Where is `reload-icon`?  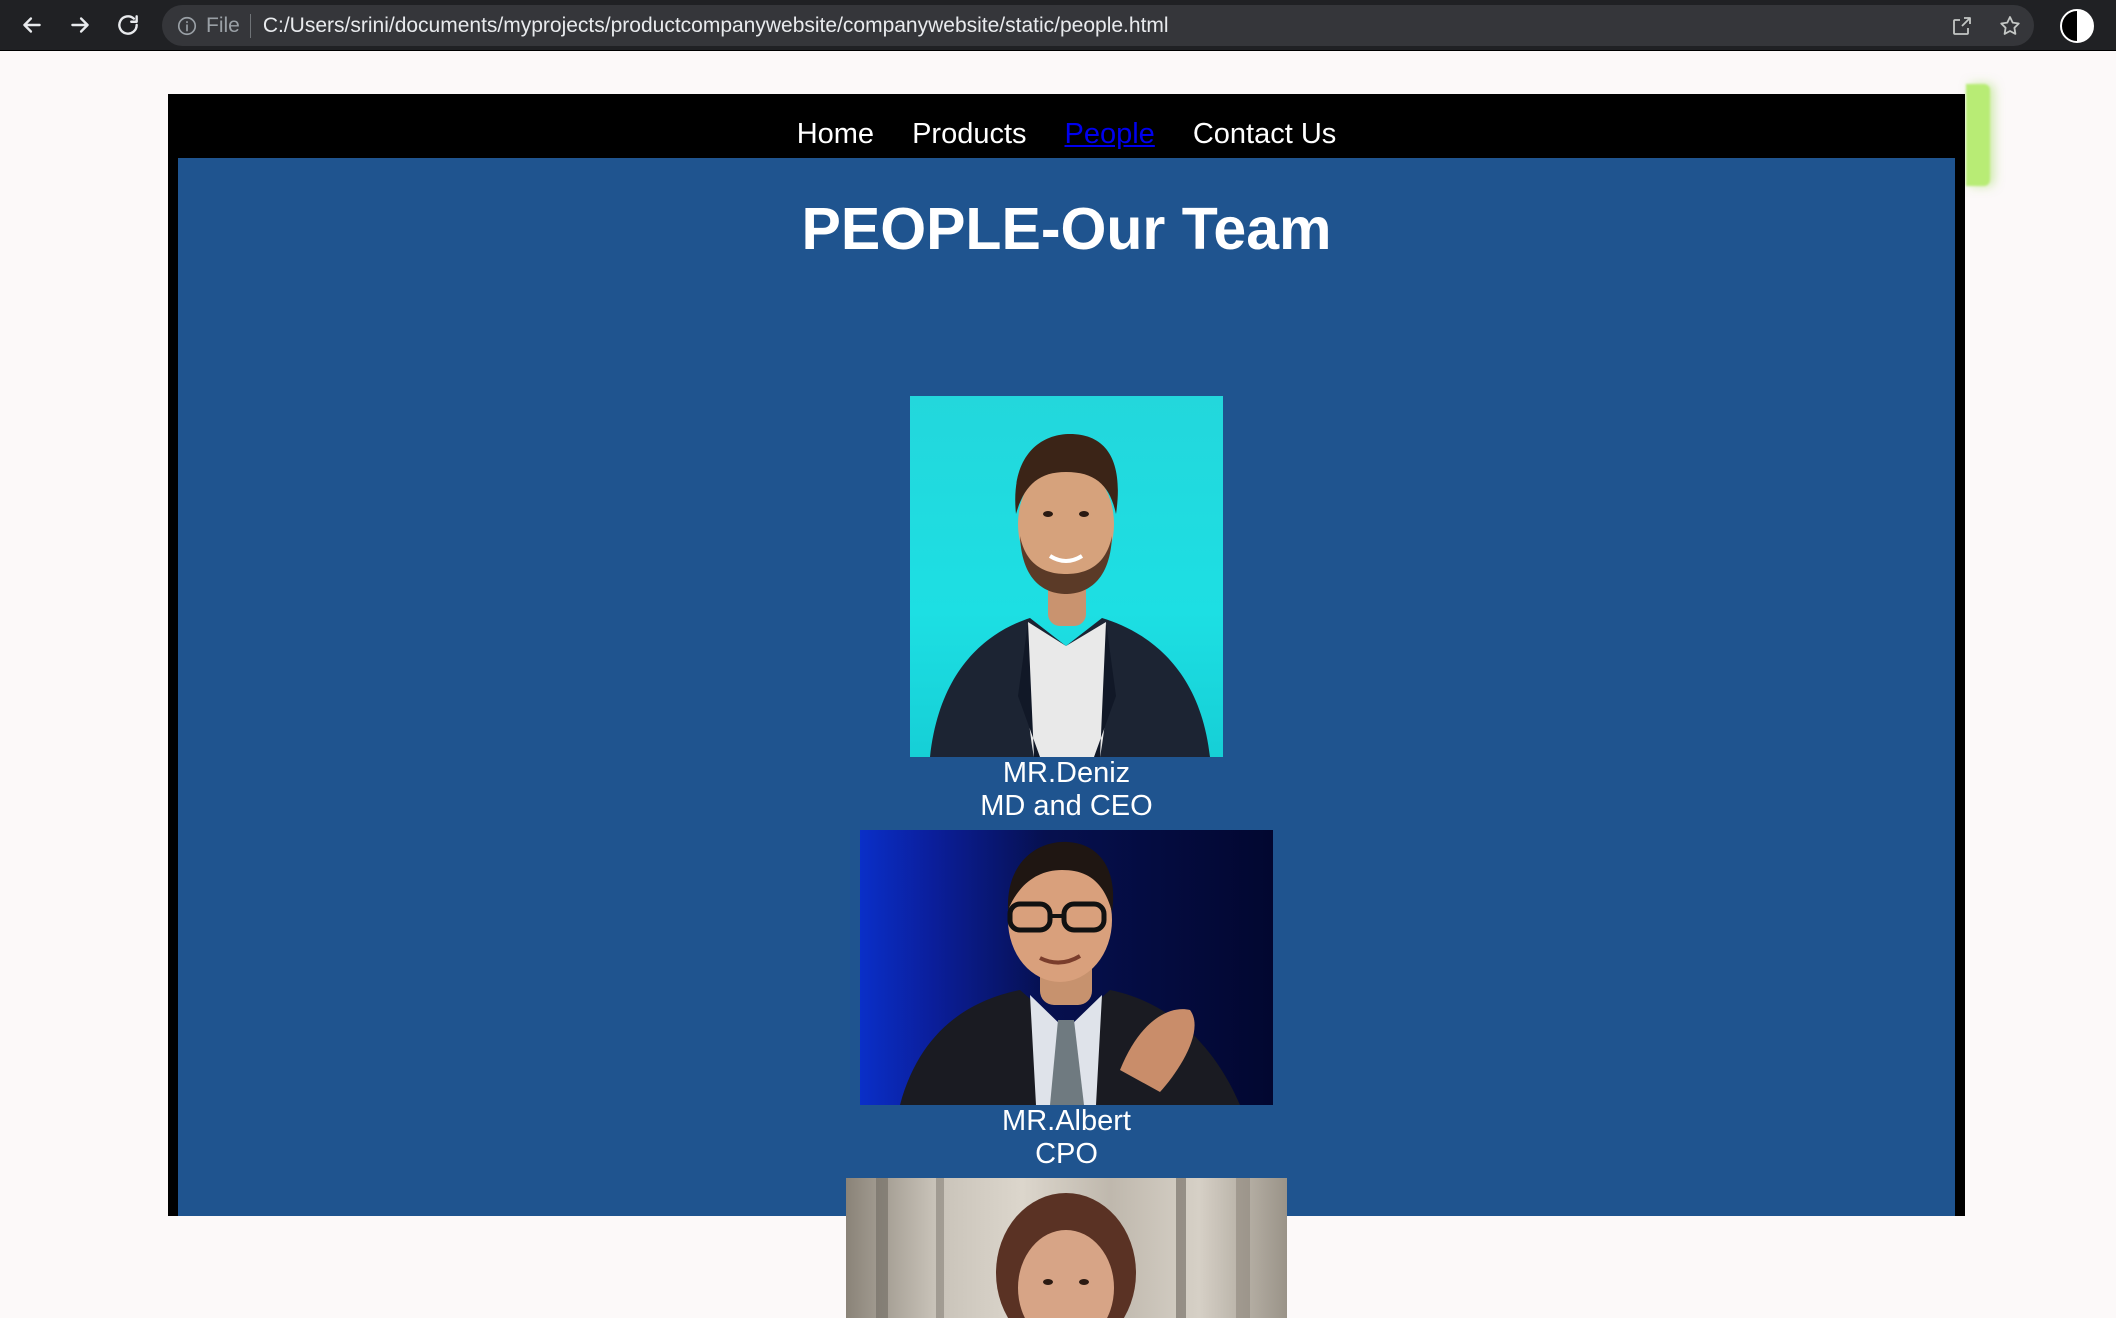
reload-icon is located at coordinates (128, 25).